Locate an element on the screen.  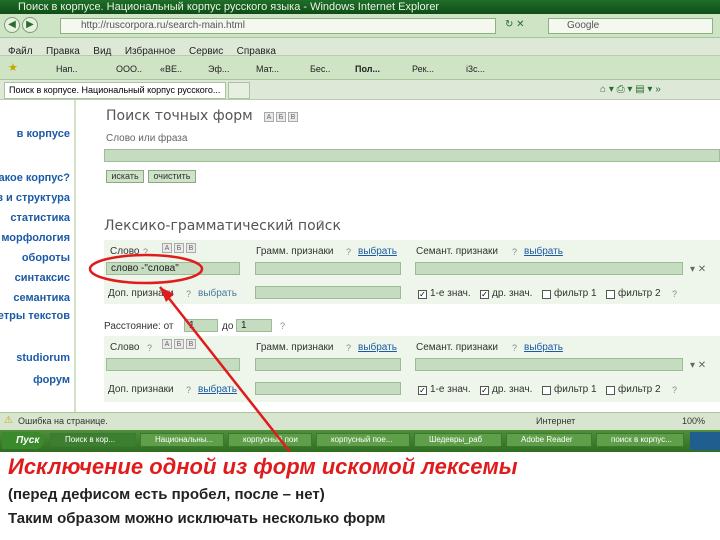
warning-icon: ⚠ is located at coordinates (8, 420).